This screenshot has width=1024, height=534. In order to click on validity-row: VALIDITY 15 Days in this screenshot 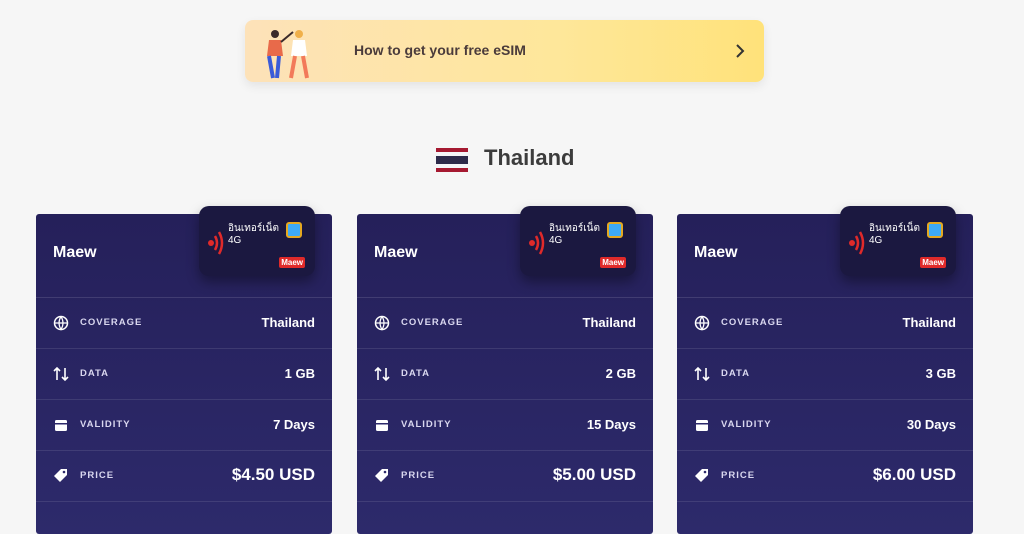, I will do `click(505, 425)`.